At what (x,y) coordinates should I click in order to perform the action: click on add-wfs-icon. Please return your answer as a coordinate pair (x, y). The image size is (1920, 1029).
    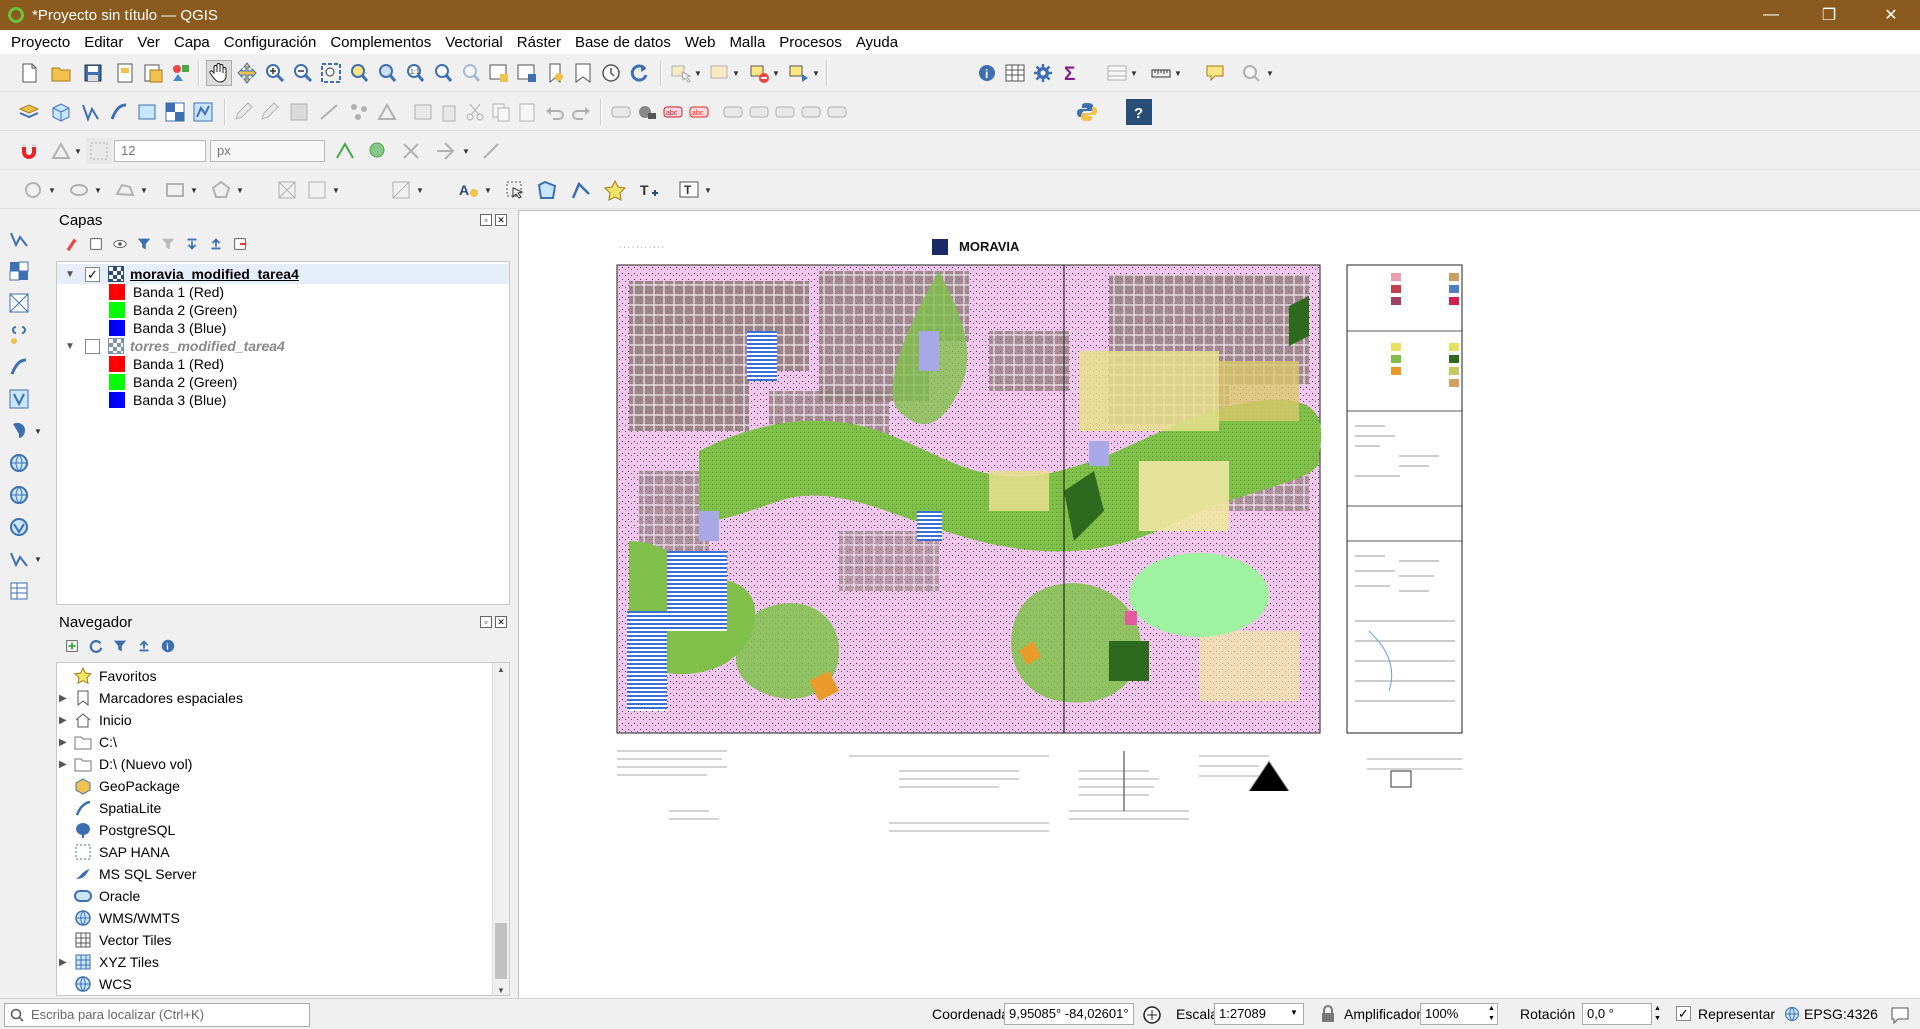
    Looking at the image, I should click on (19, 495).